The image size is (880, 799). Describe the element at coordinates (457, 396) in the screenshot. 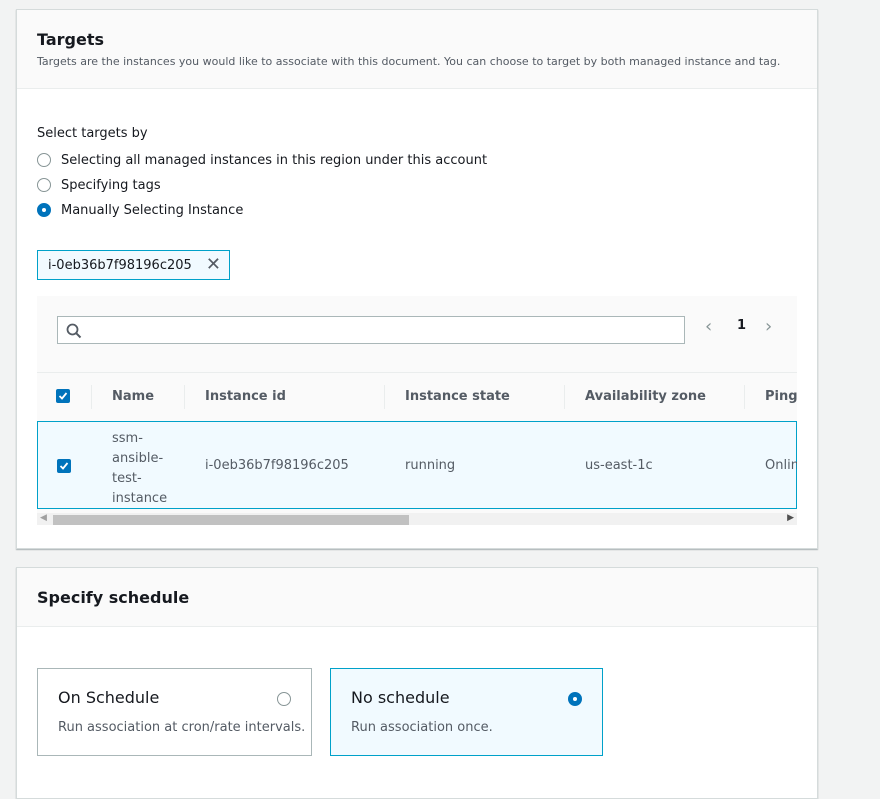

I see `column-header-instance-state: Instance state` at that location.